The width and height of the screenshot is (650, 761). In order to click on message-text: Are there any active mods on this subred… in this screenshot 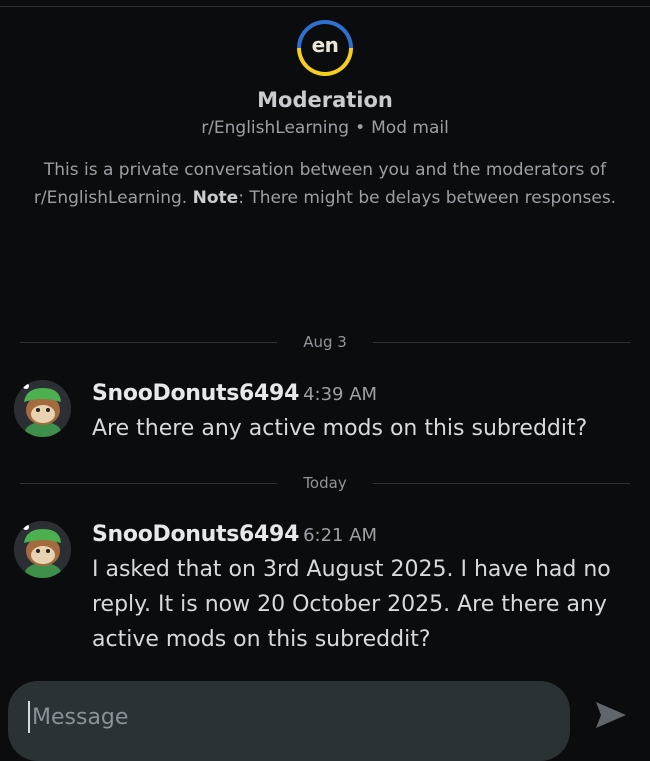, I will do `click(340, 428)`.